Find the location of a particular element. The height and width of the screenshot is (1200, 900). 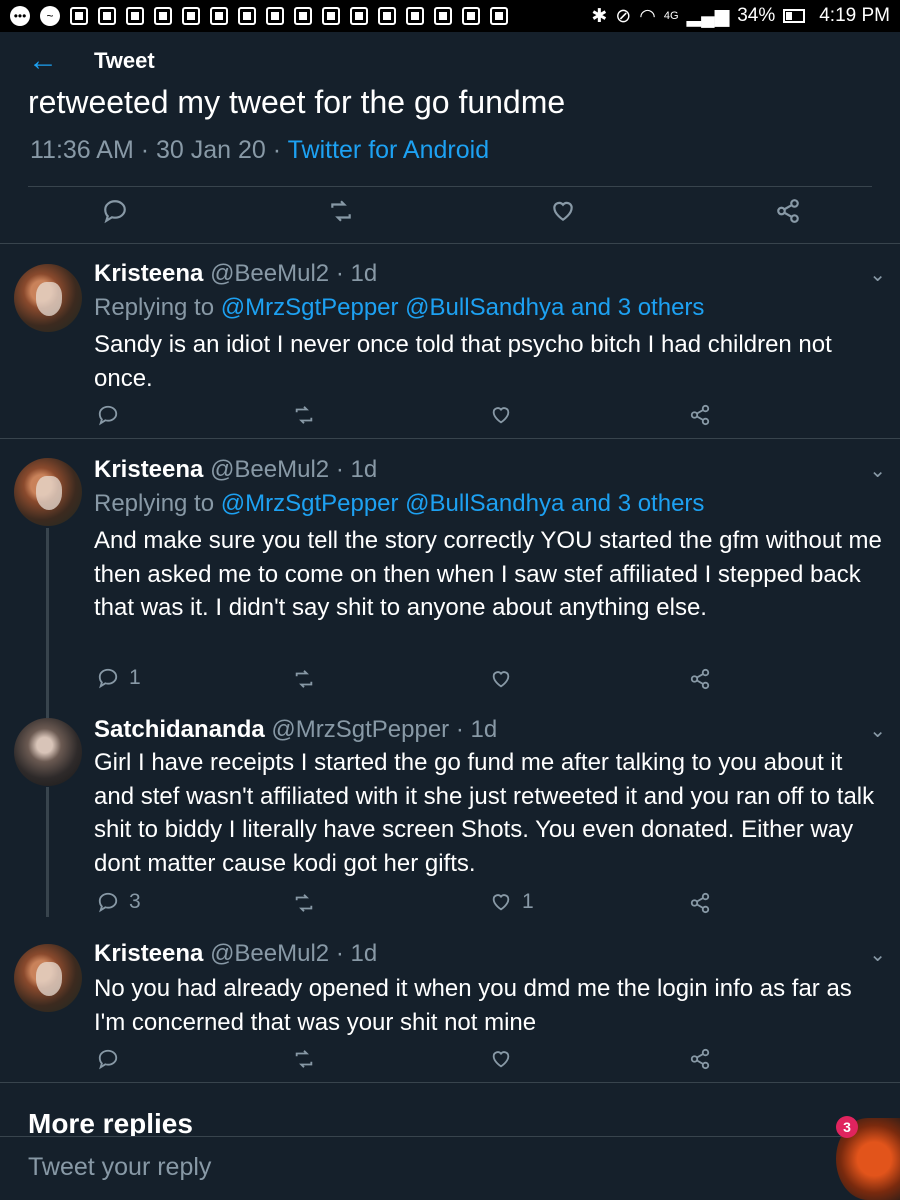

reply-composer: Tweet your reply is located at coordinates (450, 1168).